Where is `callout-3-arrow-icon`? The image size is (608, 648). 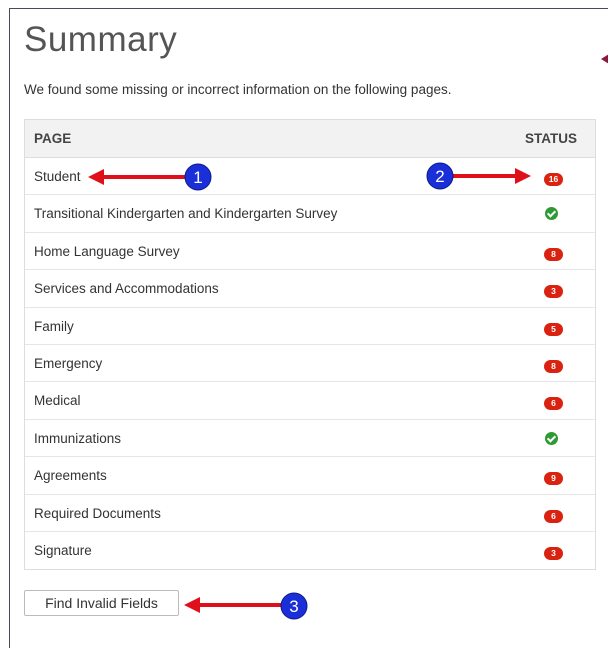 callout-3-arrow-icon is located at coordinates (232, 605).